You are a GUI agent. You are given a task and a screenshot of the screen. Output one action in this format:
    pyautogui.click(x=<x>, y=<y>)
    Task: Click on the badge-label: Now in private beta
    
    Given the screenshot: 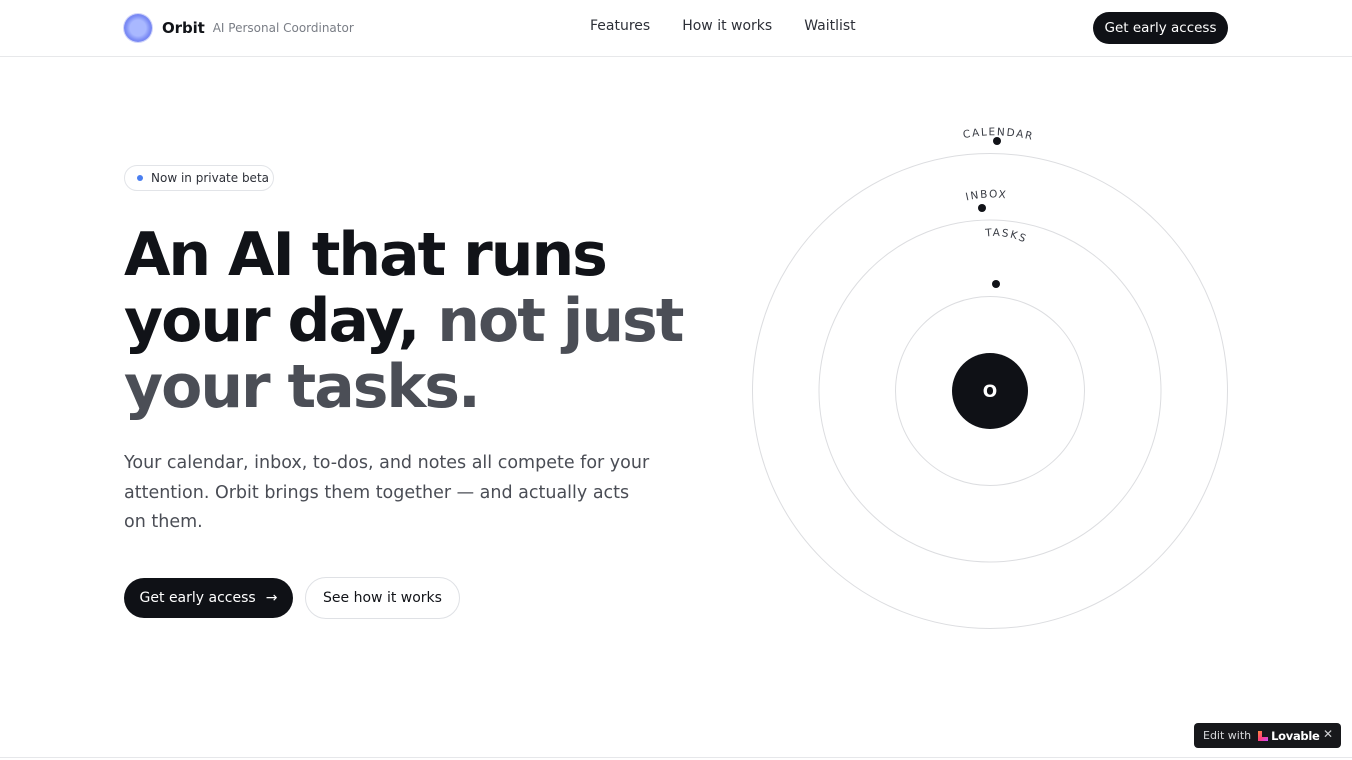 What is the action you would take?
    pyautogui.click(x=210, y=178)
    